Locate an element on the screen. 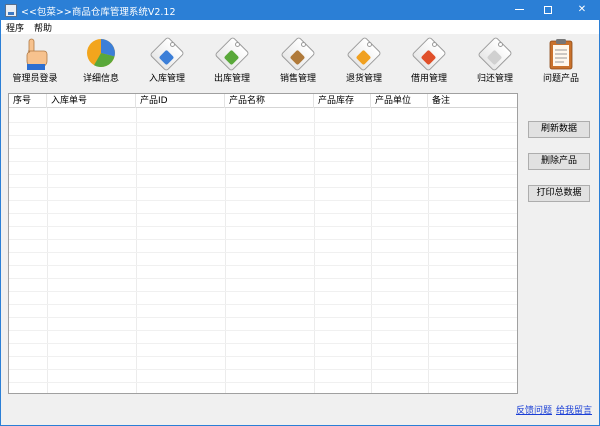 The width and height of the screenshot is (600, 426). minimize-button is located at coordinates (519, 10).